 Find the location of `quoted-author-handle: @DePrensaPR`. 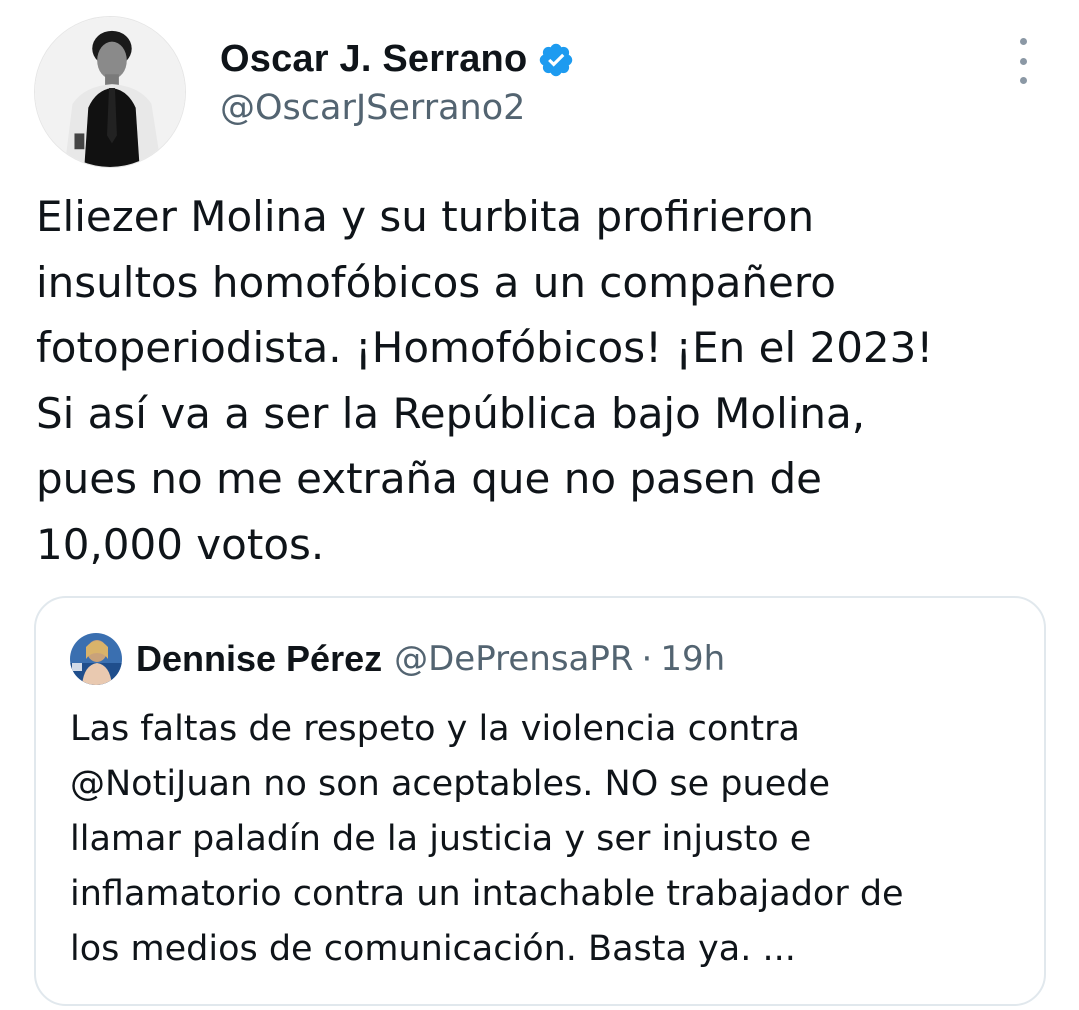

quoted-author-handle: @DePrensaPR is located at coordinates (513, 659).